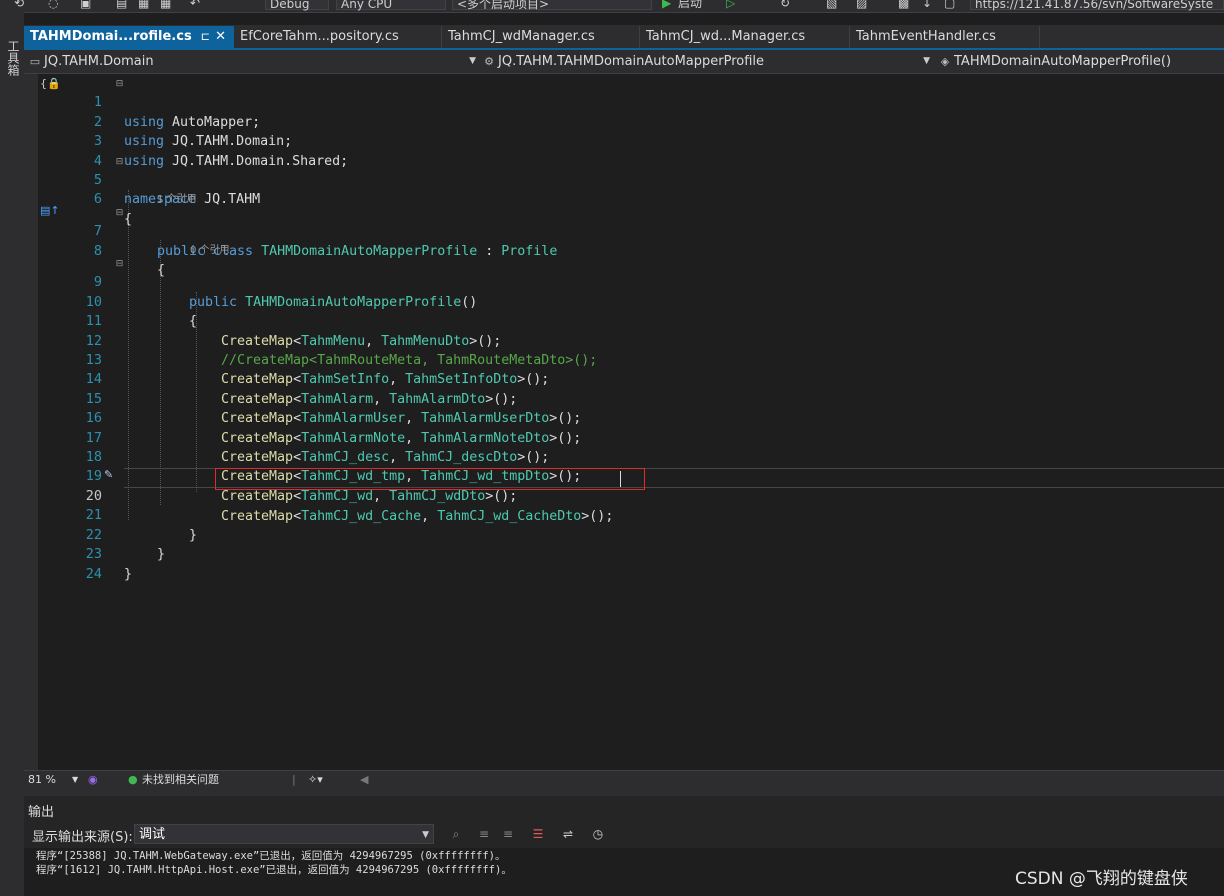 This screenshot has height=896, width=1224. What do you see at coordinates (484, 834) in the screenshot?
I see `previous-message-icon: ≡` at bounding box center [484, 834].